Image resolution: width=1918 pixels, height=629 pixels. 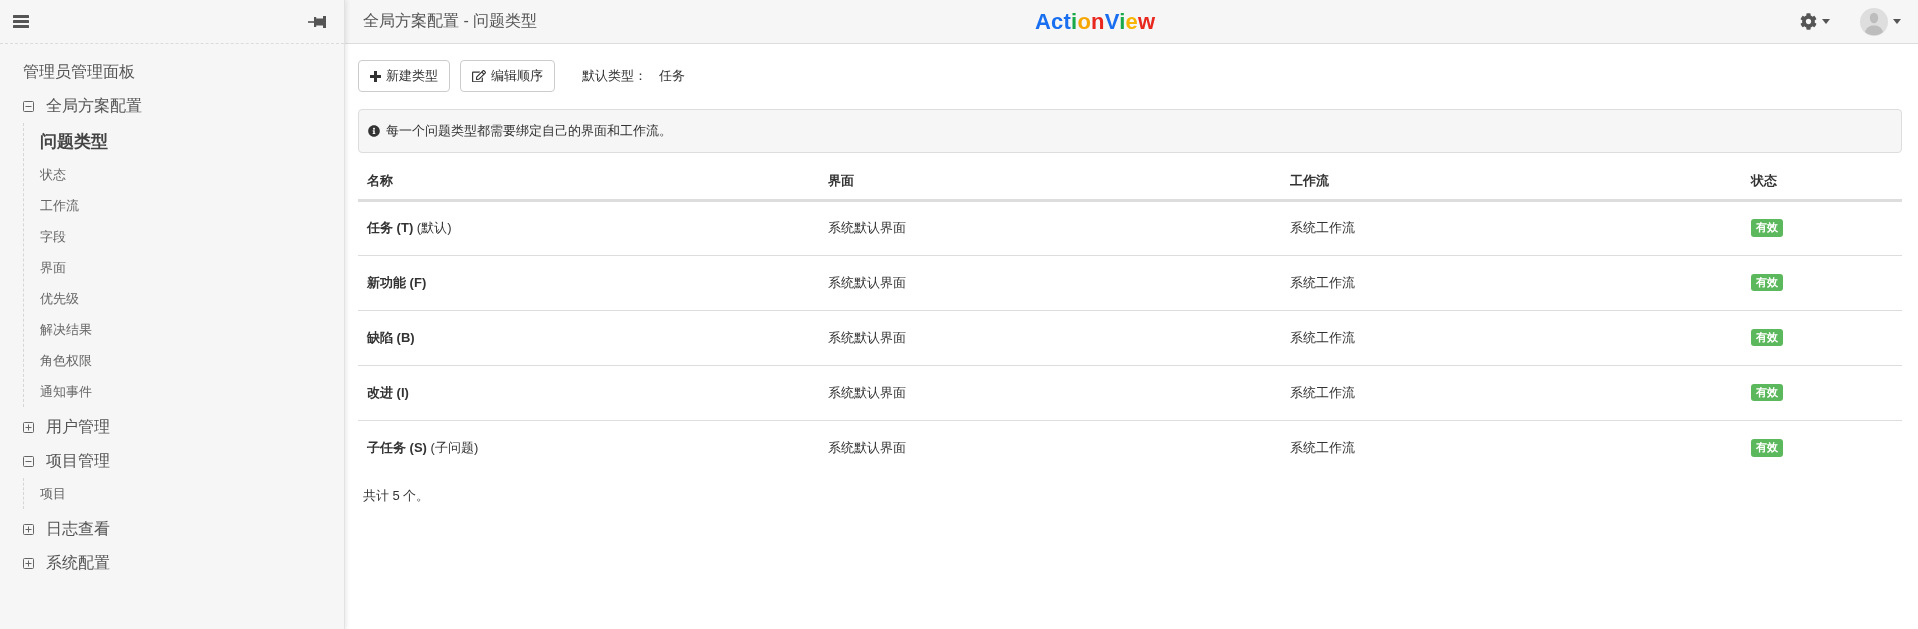 What do you see at coordinates (451, 21) in the screenshot?
I see `page-title: 全局方案配置 - 问题类型` at bounding box center [451, 21].